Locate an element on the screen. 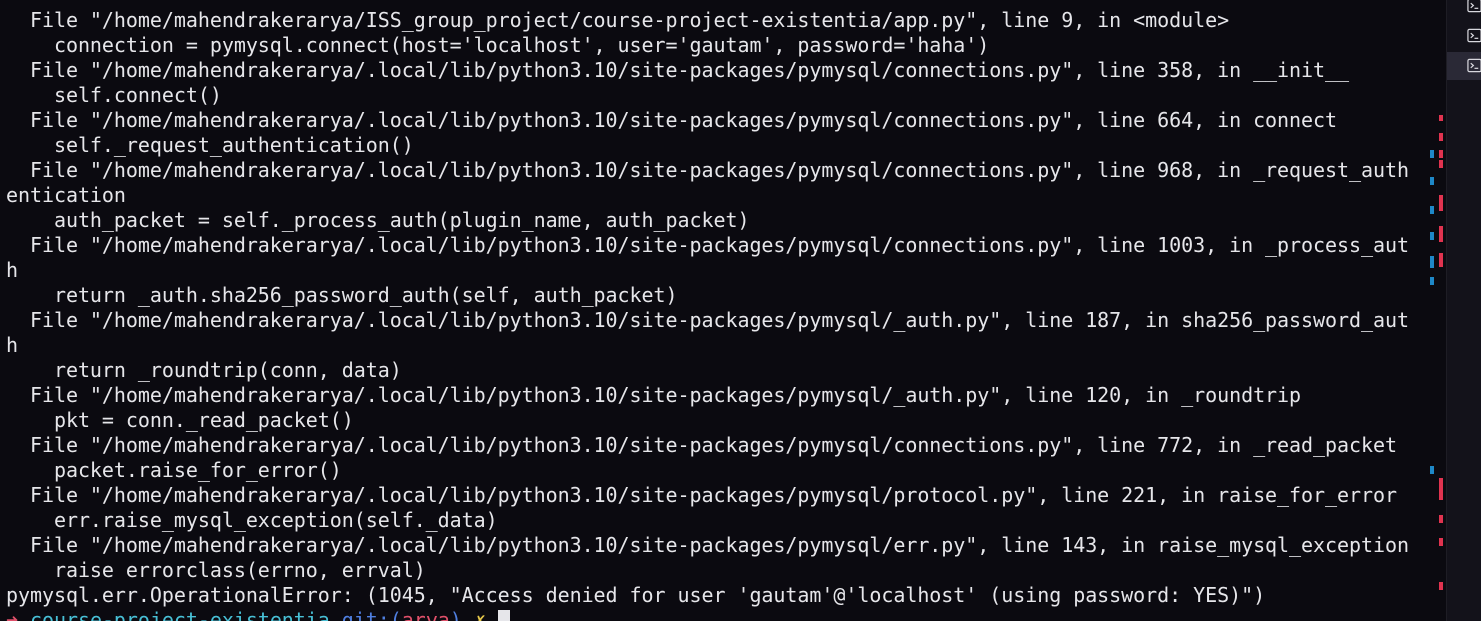 The height and width of the screenshot is (621, 1481). terminal-line: raise errorclass(errno, errval) is located at coordinates (216, 570).